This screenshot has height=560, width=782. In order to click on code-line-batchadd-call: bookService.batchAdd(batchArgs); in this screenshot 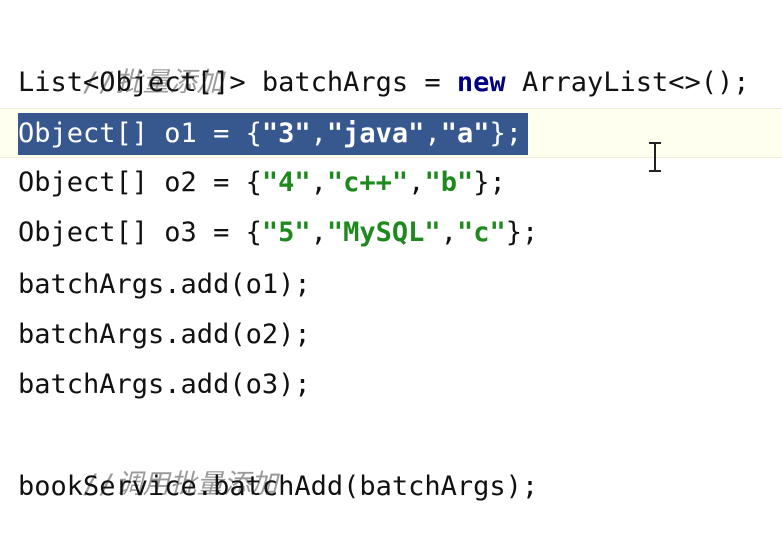, I will do `click(391, 487)`.